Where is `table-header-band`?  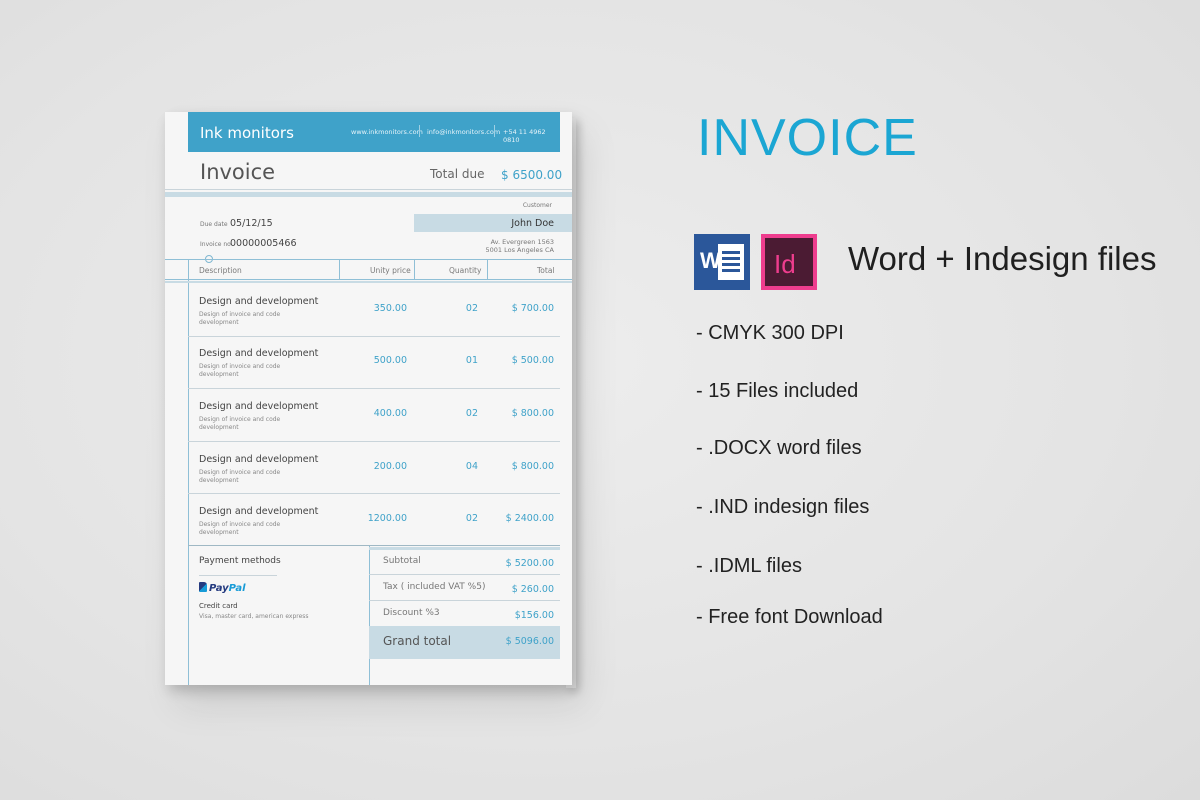
table-header-band is located at coordinates (368, 282).